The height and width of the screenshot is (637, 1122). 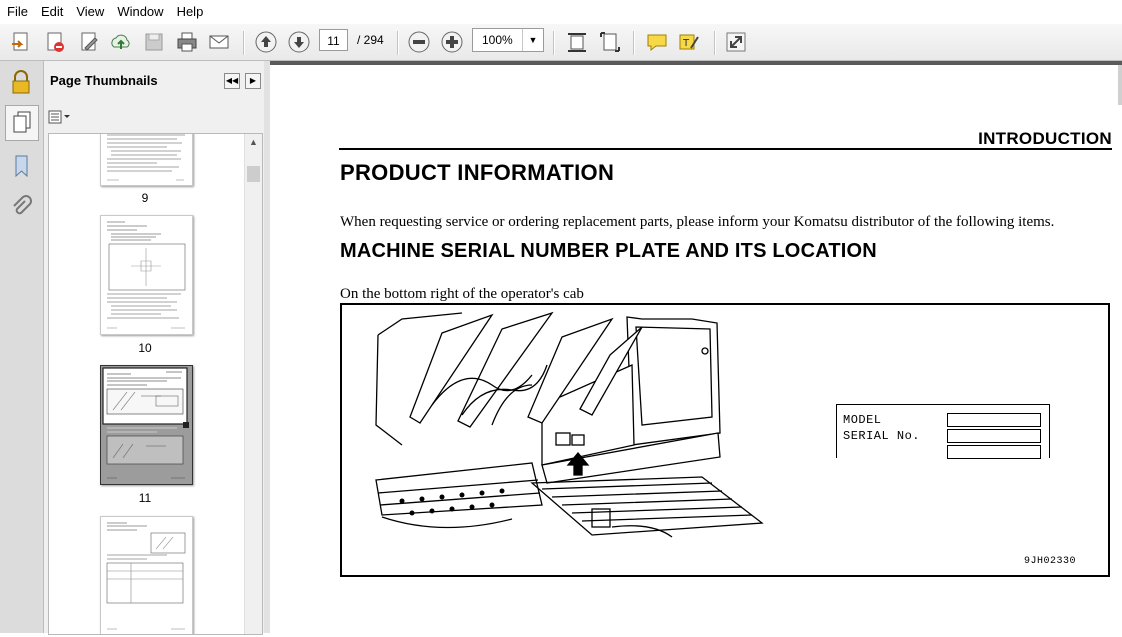 What do you see at coordinates (51, 12) in the screenshot?
I see `menu-edit: Edit` at bounding box center [51, 12].